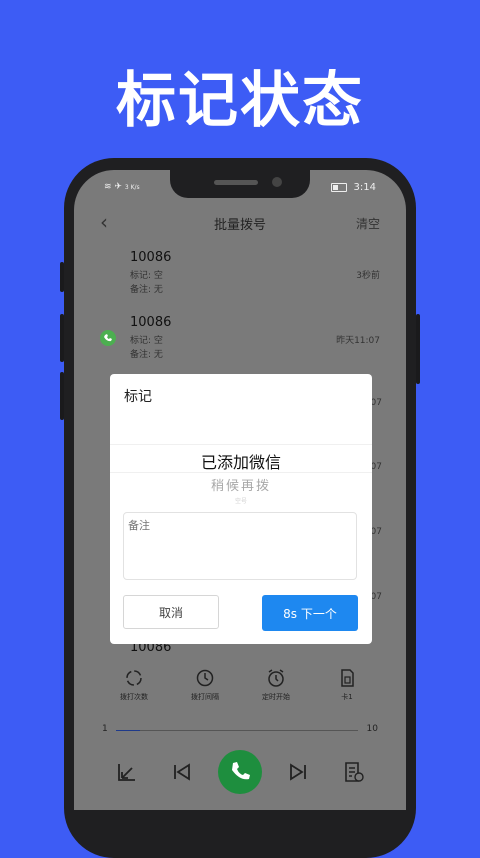  What do you see at coordinates (236, 182) in the screenshot?
I see `speaker` at bounding box center [236, 182].